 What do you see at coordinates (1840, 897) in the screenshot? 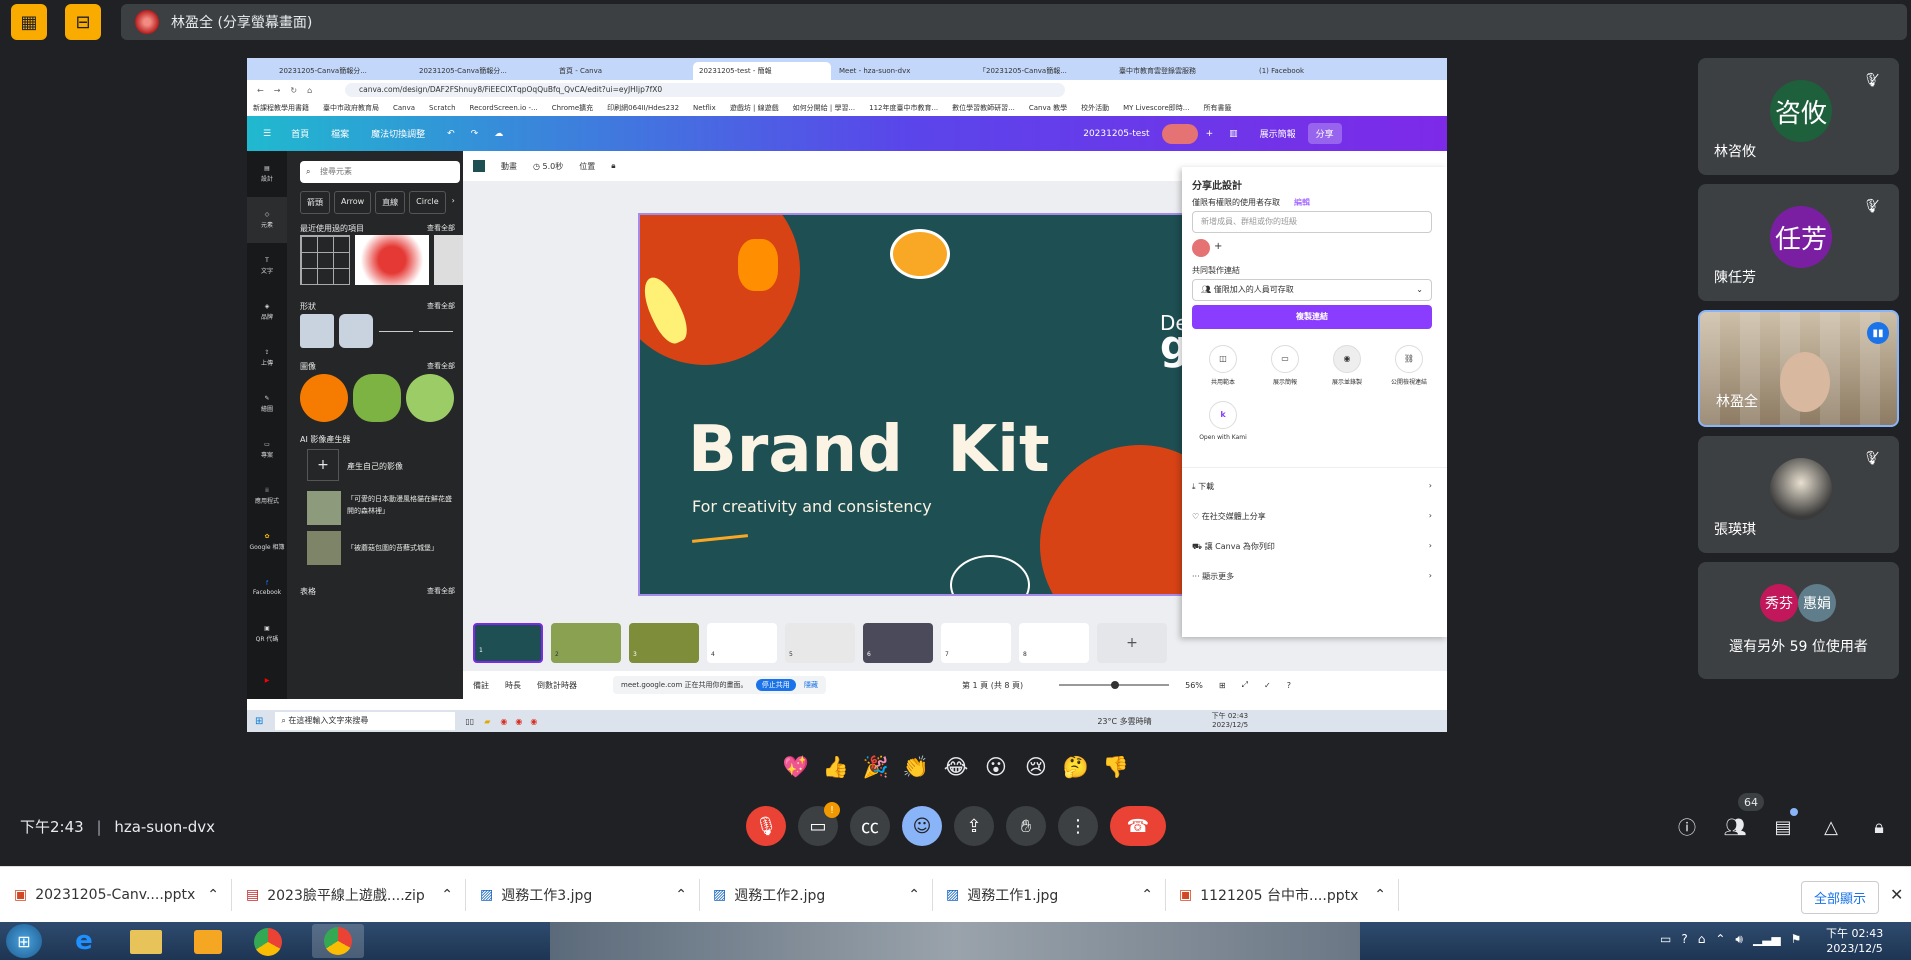
I see `show-all-button: 全部顯示` at bounding box center [1840, 897].